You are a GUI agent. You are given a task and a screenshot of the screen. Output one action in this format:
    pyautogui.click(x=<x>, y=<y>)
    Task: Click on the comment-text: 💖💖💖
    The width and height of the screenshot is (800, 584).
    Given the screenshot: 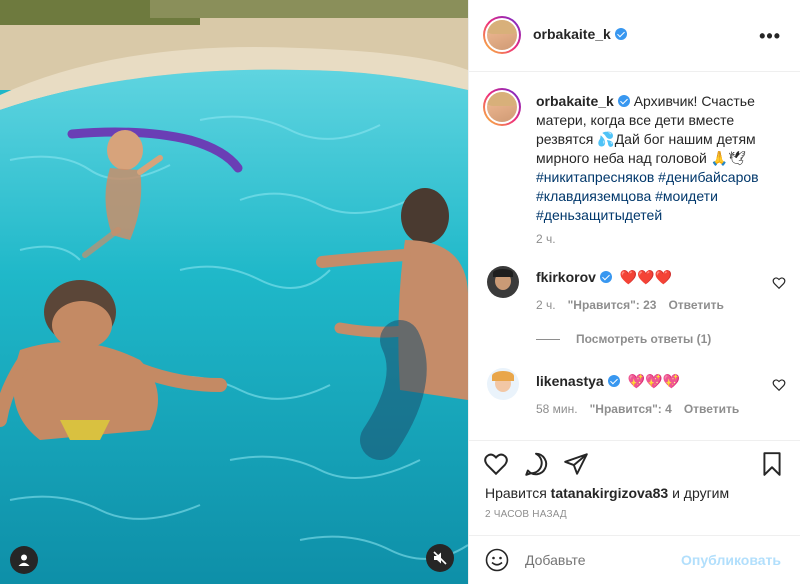 What is the action you would take?
    pyautogui.click(x=653, y=381)
    